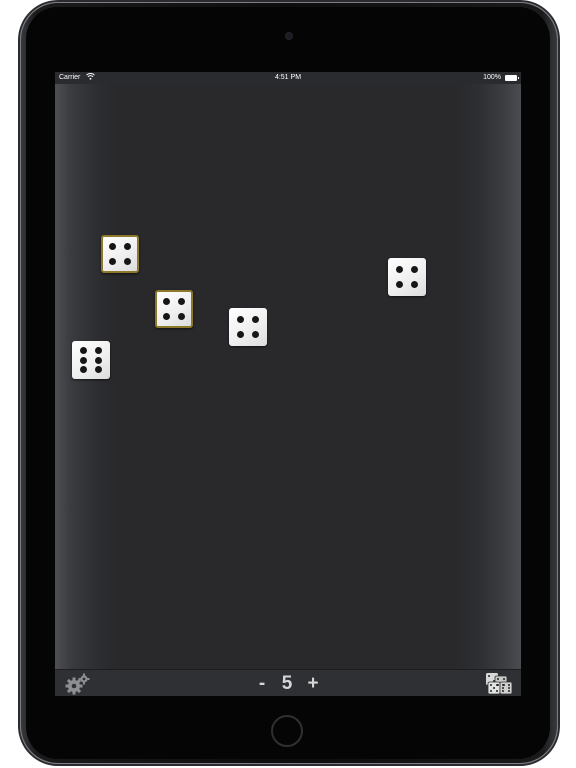 This screenshot has width=576, height=768. Describe the element at coordinates (262, 683) in the screenshot. I see `decrease-dice-button: -` at that location.